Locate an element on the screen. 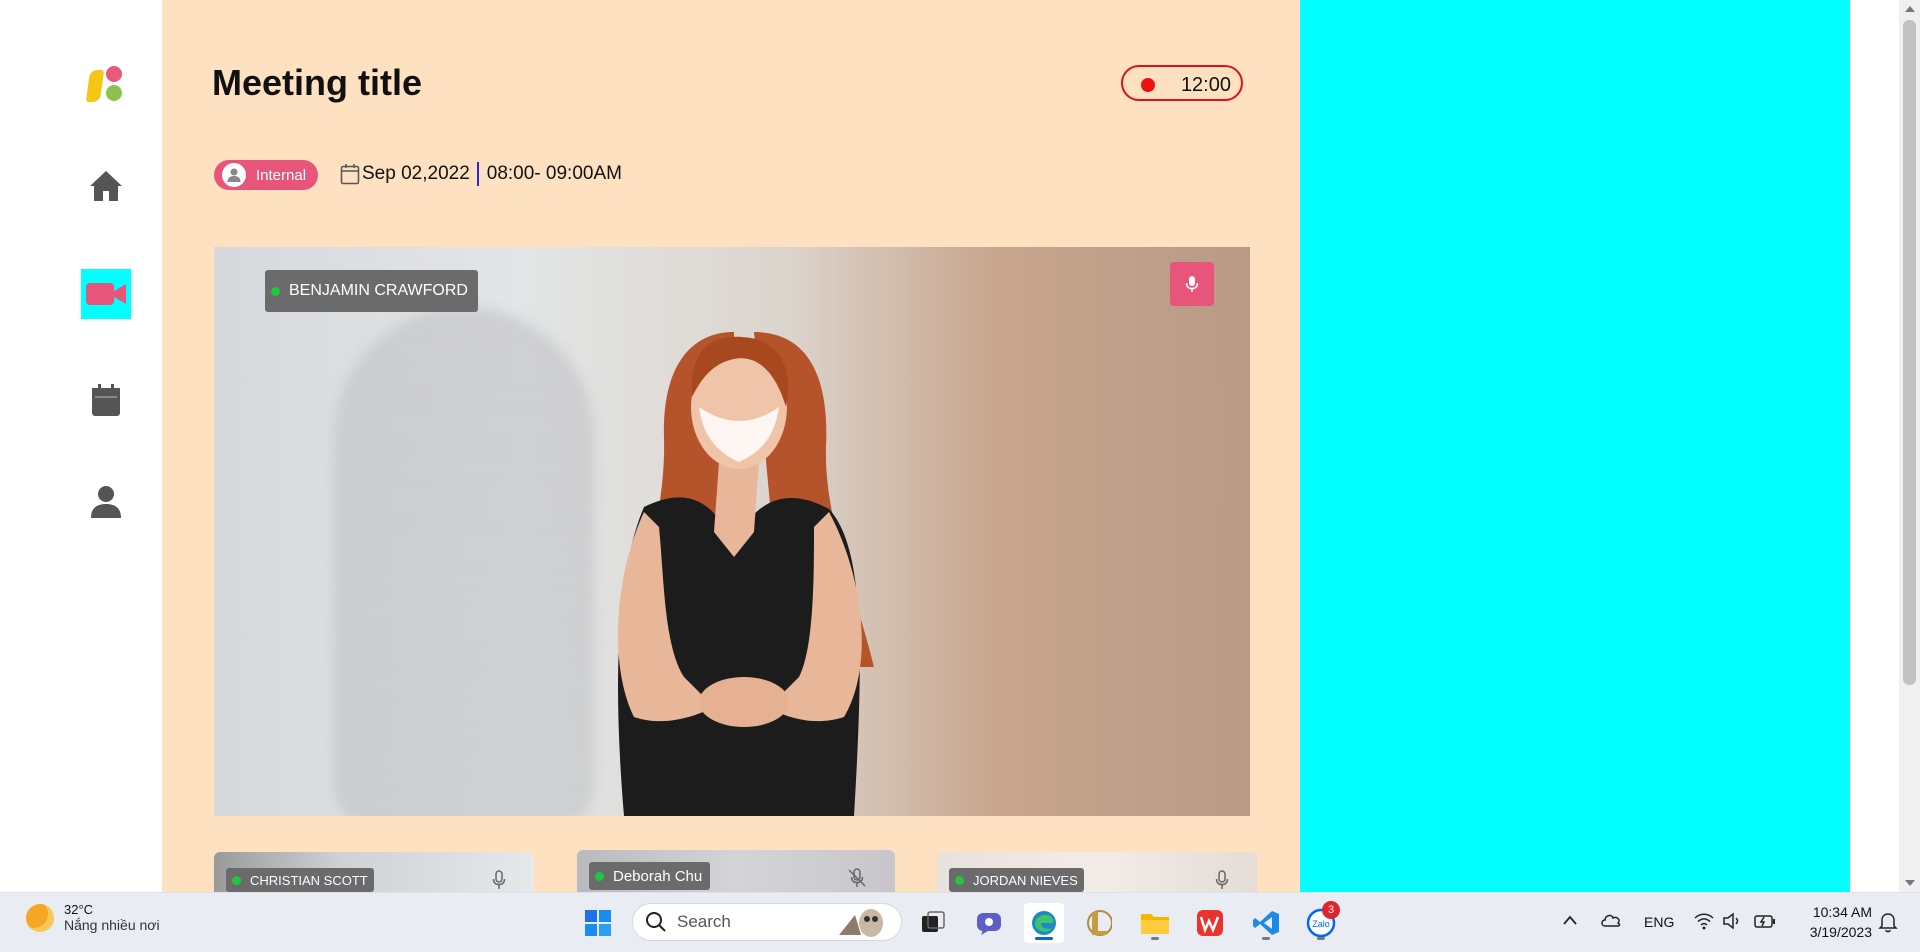 This screenshot has height=952, width=1920. file-explorer-button is located at coordinates (1155, 923).